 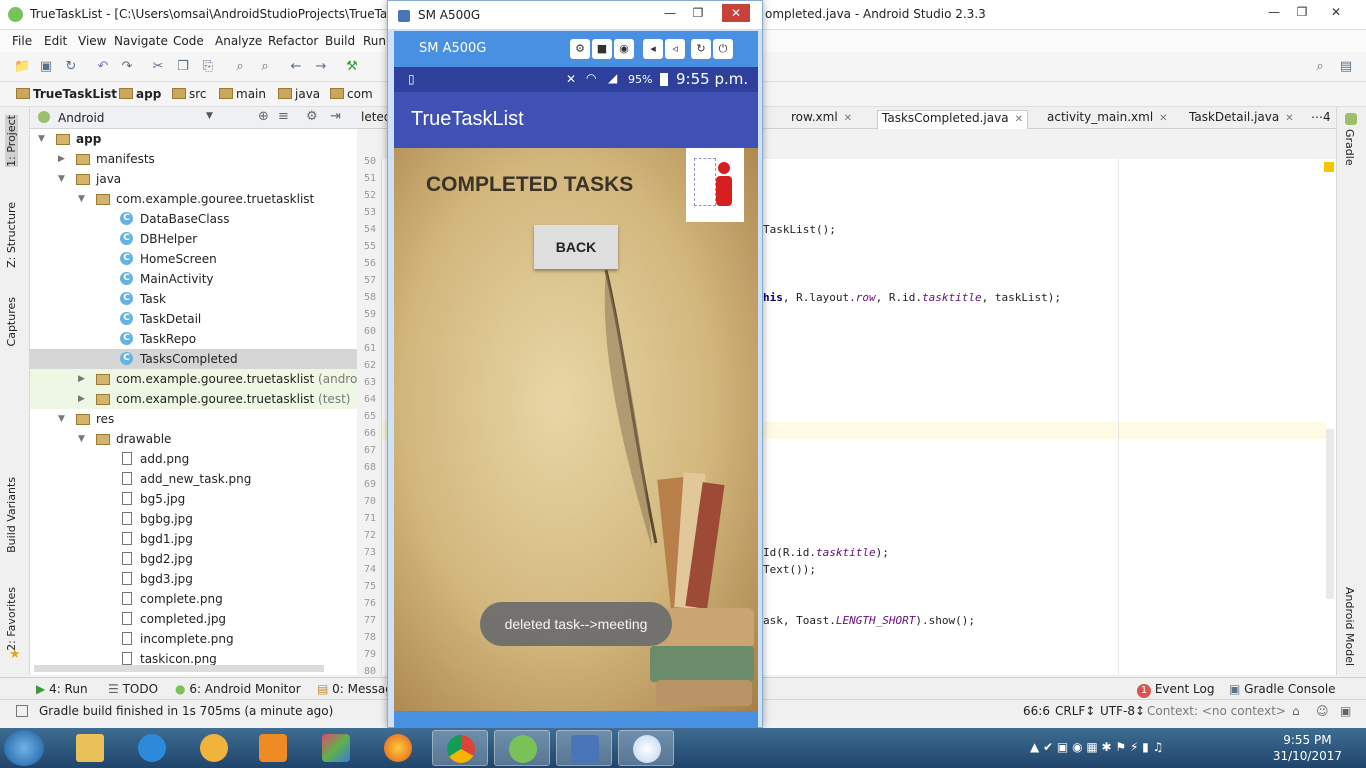 I want to click on start-button, so click(x=24, y=748).